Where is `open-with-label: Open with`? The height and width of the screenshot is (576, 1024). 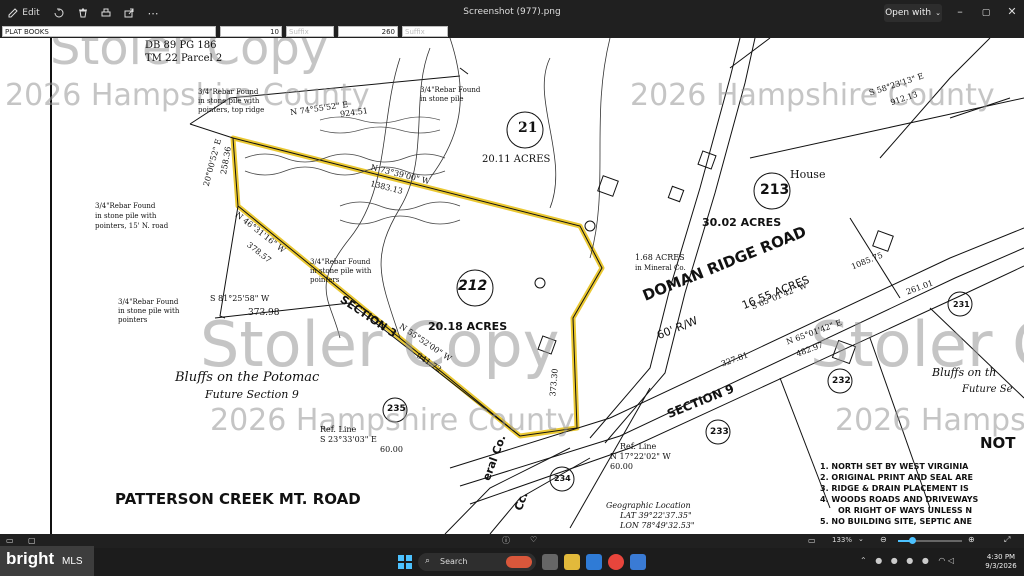
open-with-label: Open with is located at coordinates (908, 13).